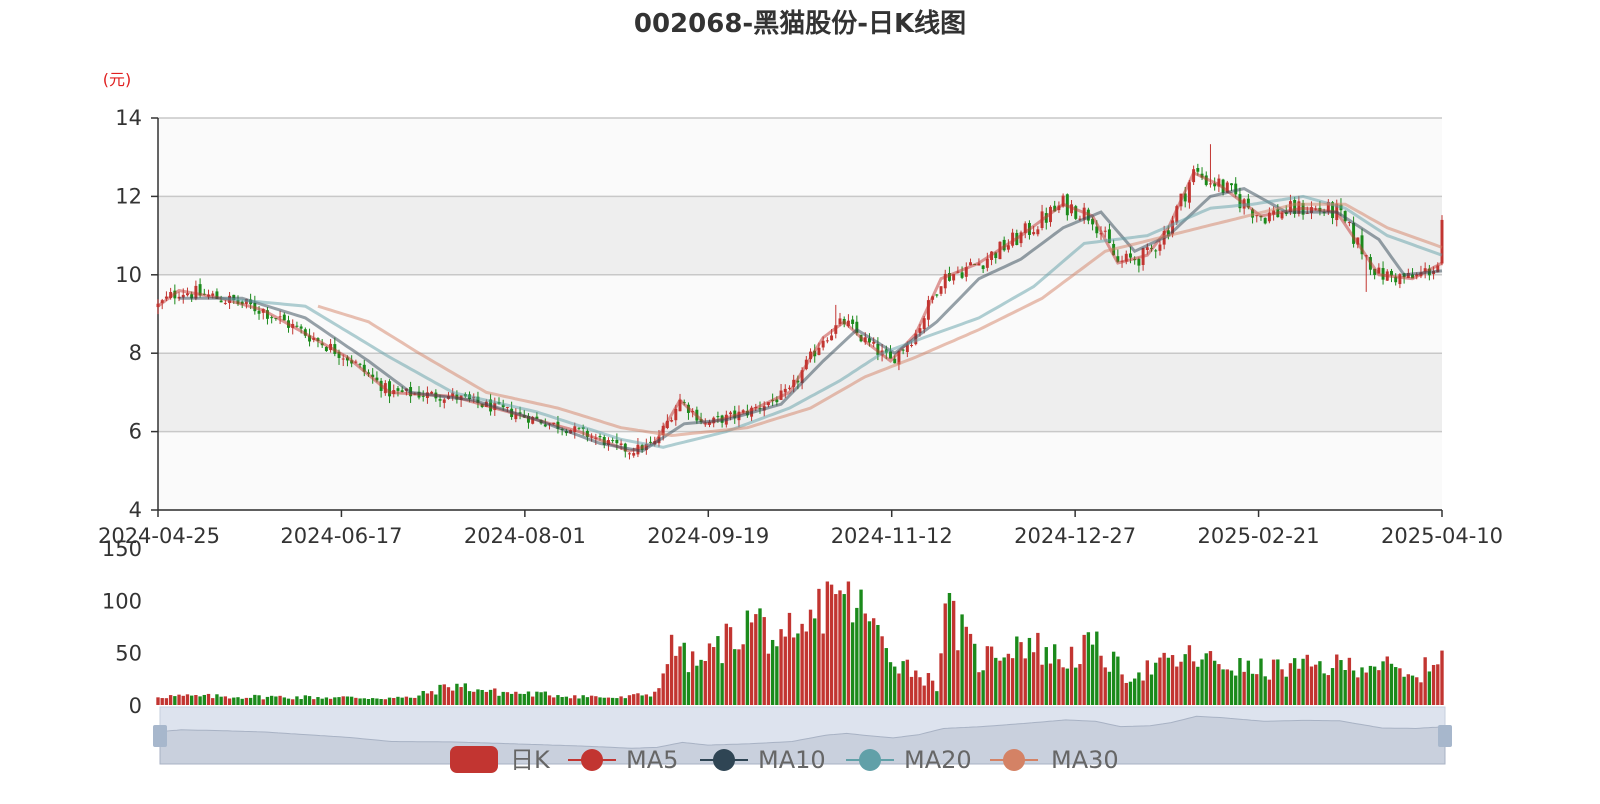  I want to click on zoom-handle-left, so click(160, 736).